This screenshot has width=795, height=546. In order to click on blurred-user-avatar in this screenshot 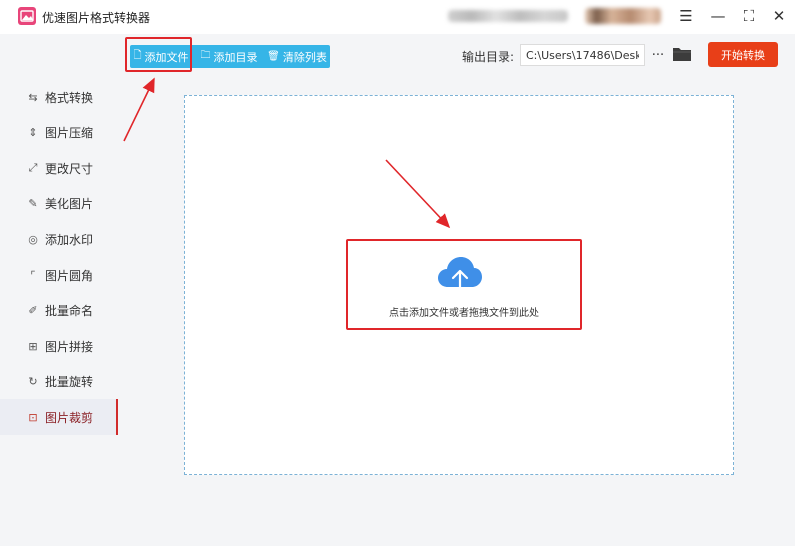, I will do `click(623, 16)`.